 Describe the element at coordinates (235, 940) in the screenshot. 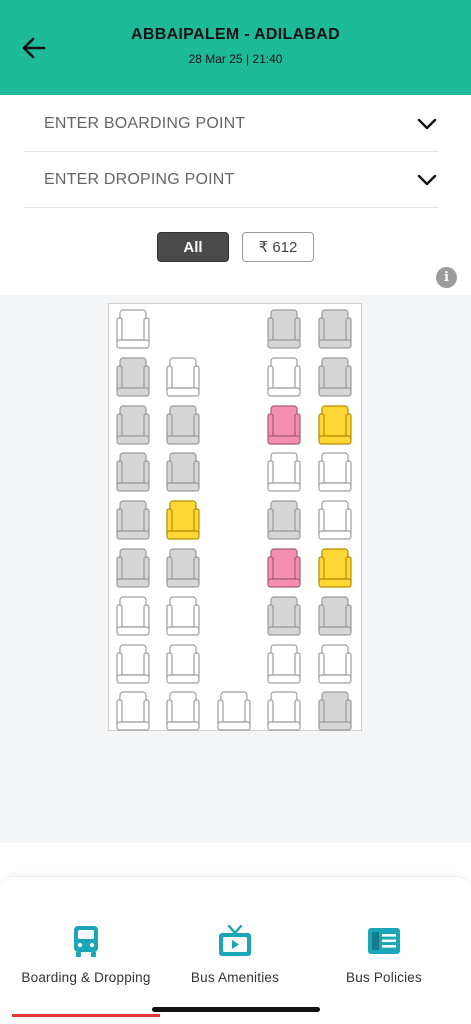

I see `tv-icon` at that location.